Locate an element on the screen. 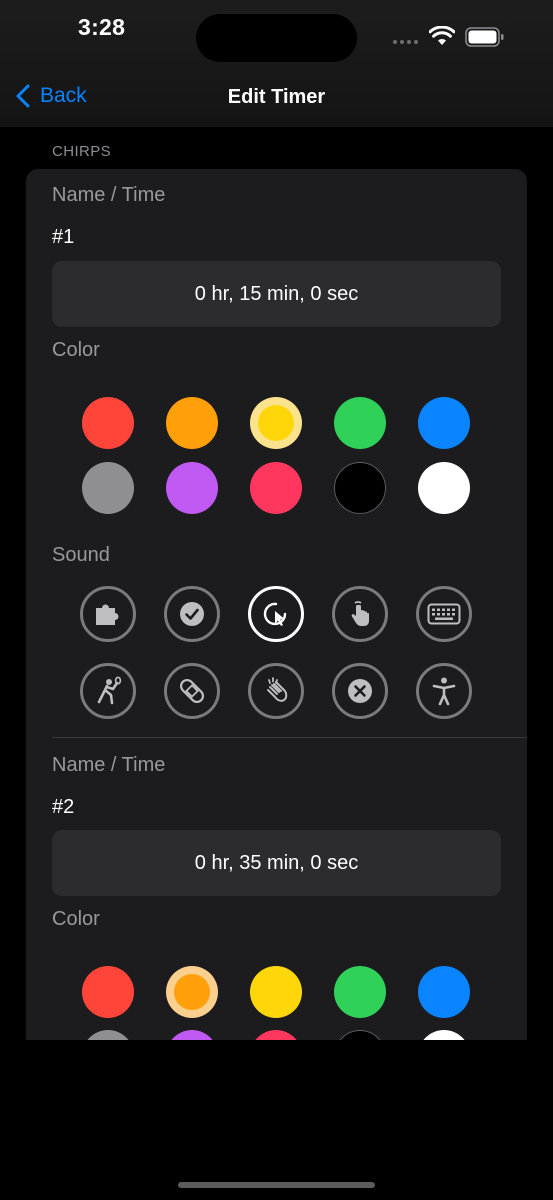 The image size is (553, 1200). sound-keyboard-button is located at coordinates (444, 614).